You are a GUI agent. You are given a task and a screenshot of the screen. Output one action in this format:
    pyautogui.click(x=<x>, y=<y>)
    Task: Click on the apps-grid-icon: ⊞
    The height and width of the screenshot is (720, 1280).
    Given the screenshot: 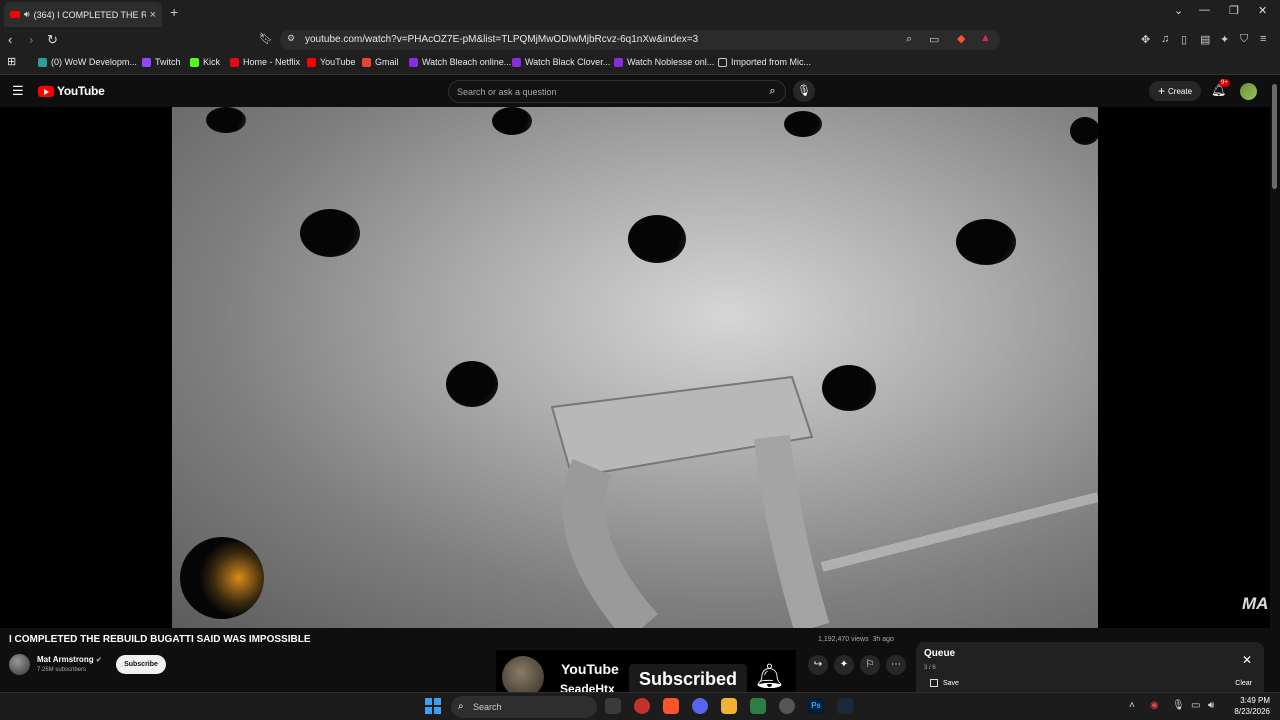 What is the action you would take?
    pyautogui.click(x=11, y=61)
    